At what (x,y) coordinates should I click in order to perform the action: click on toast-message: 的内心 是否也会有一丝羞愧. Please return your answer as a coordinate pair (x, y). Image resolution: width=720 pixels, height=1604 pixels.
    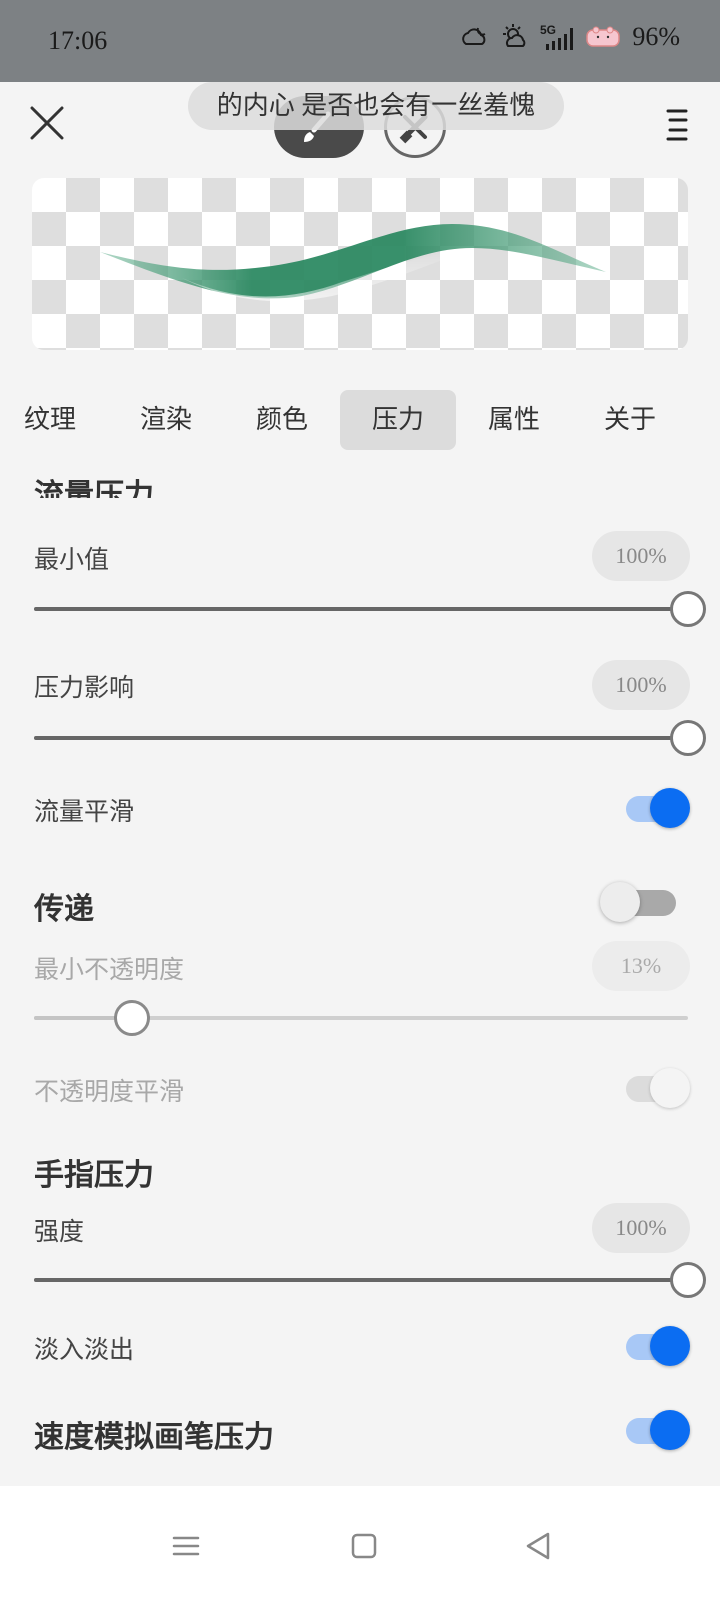
    Looking at the image, I should click on (376, 106).